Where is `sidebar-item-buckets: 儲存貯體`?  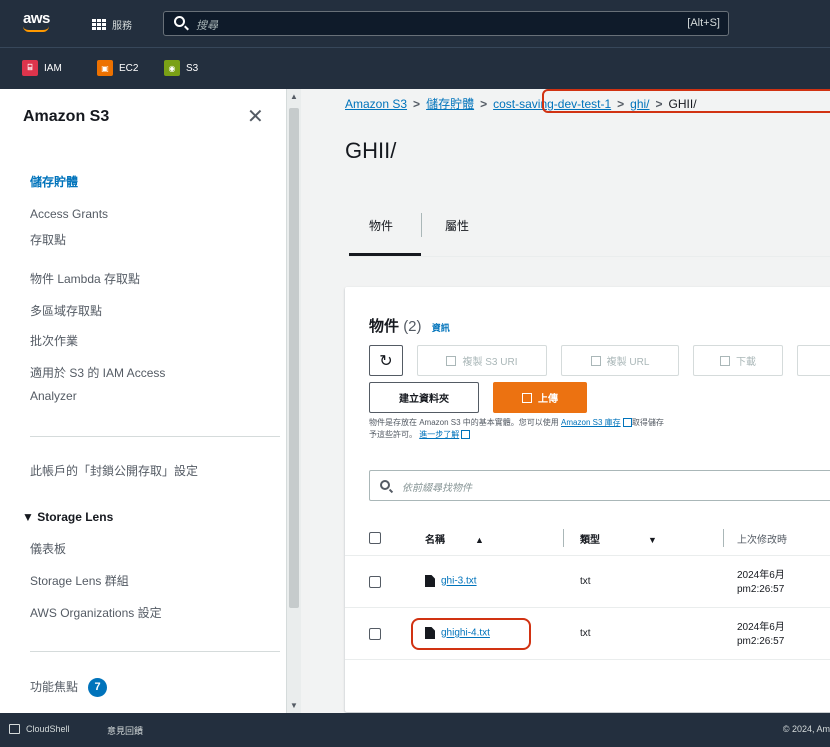
sidebar-item-buckets: 儲存貯體 is located at coordinates (54, 182).